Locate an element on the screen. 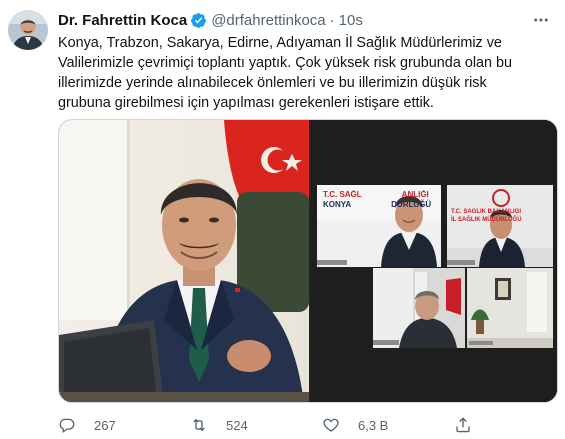  reply-icon is located at coordinates (67, 426).